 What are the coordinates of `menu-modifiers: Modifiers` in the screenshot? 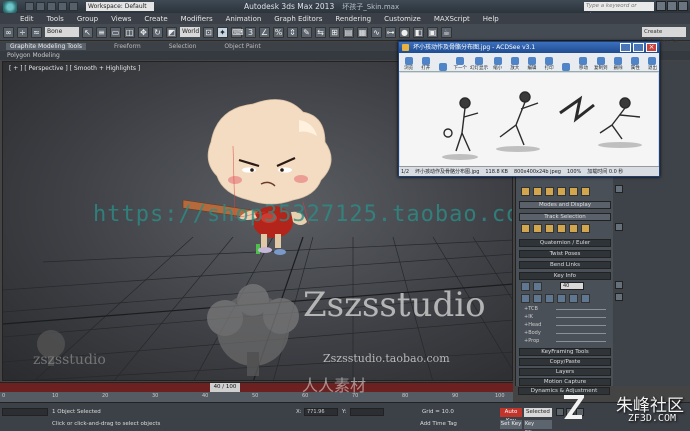 It's located at (197, 19).